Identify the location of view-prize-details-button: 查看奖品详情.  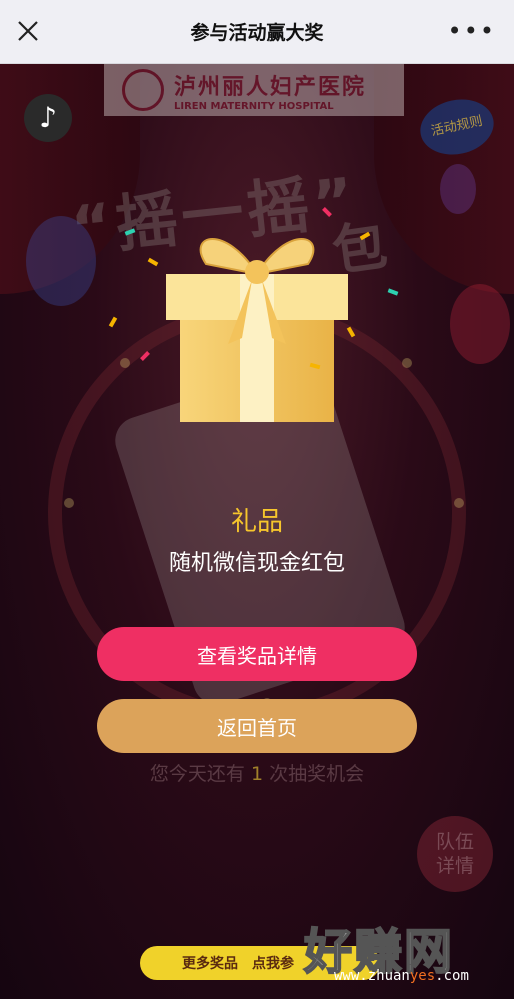
(257, 654).